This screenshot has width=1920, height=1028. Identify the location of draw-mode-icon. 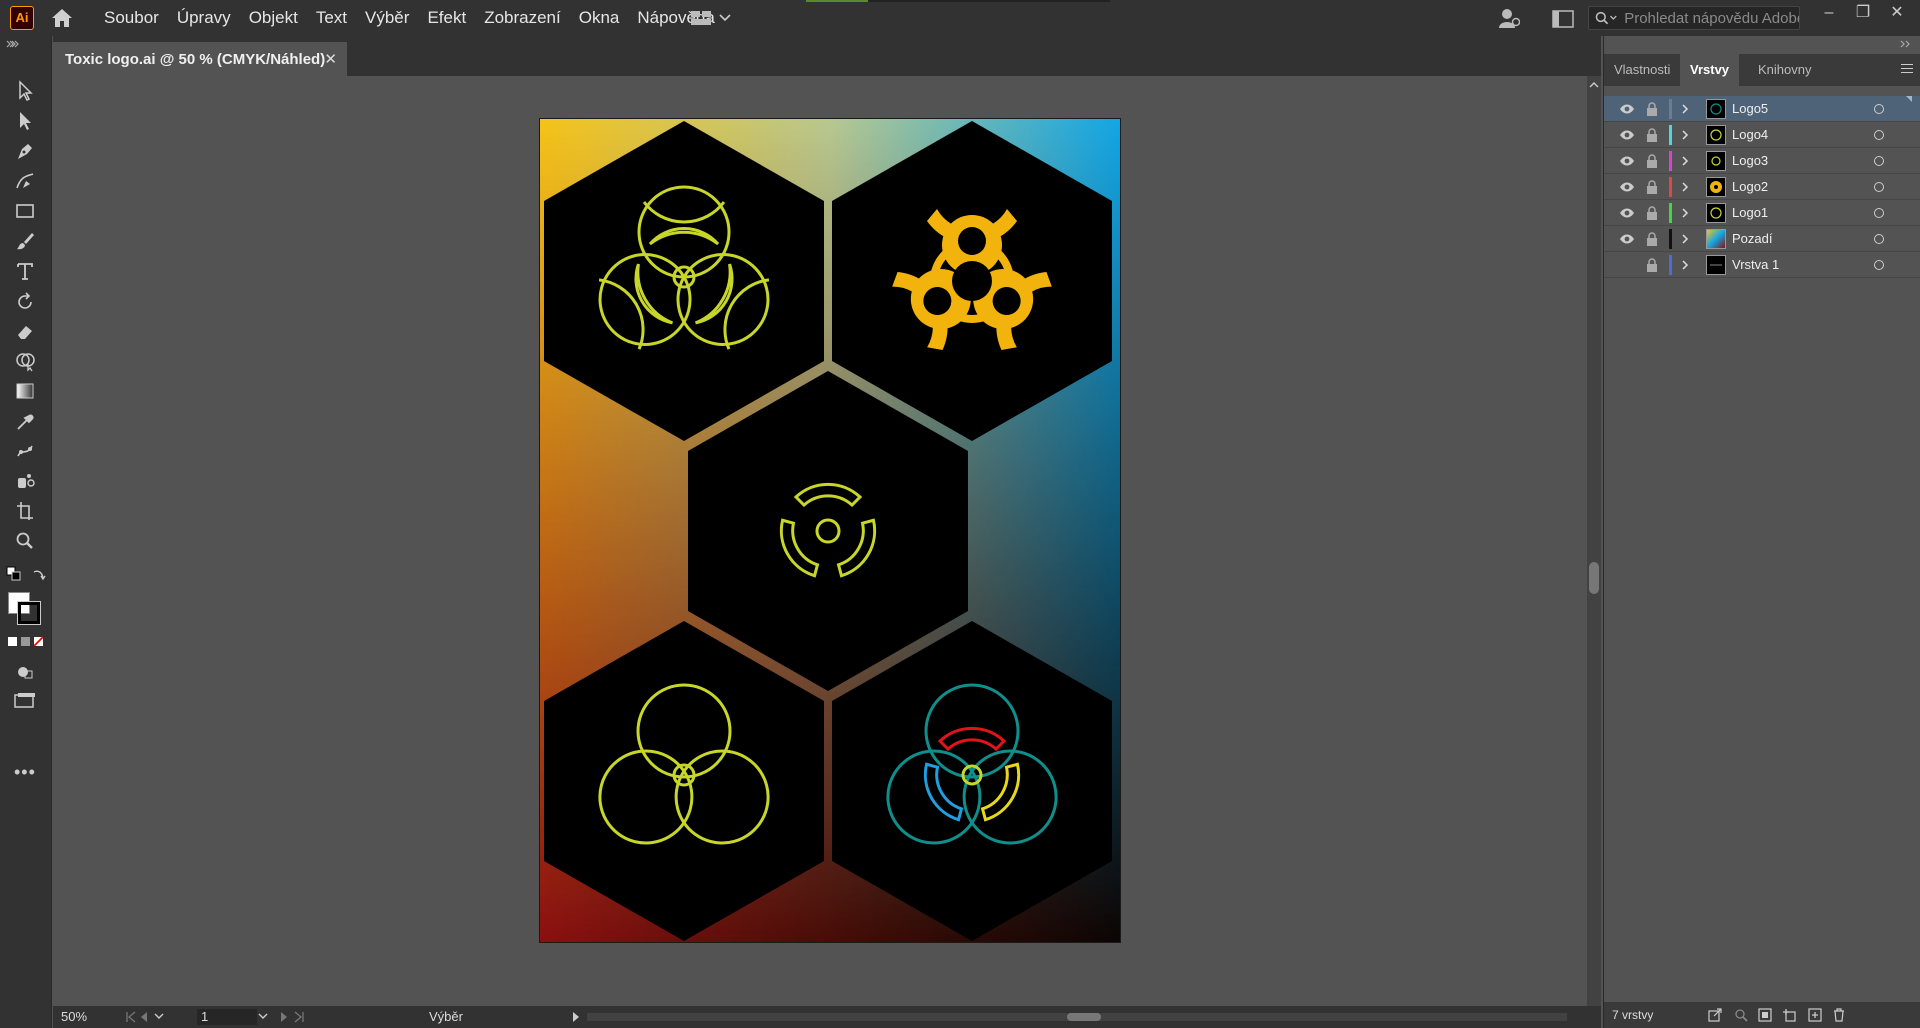
(25, 672).